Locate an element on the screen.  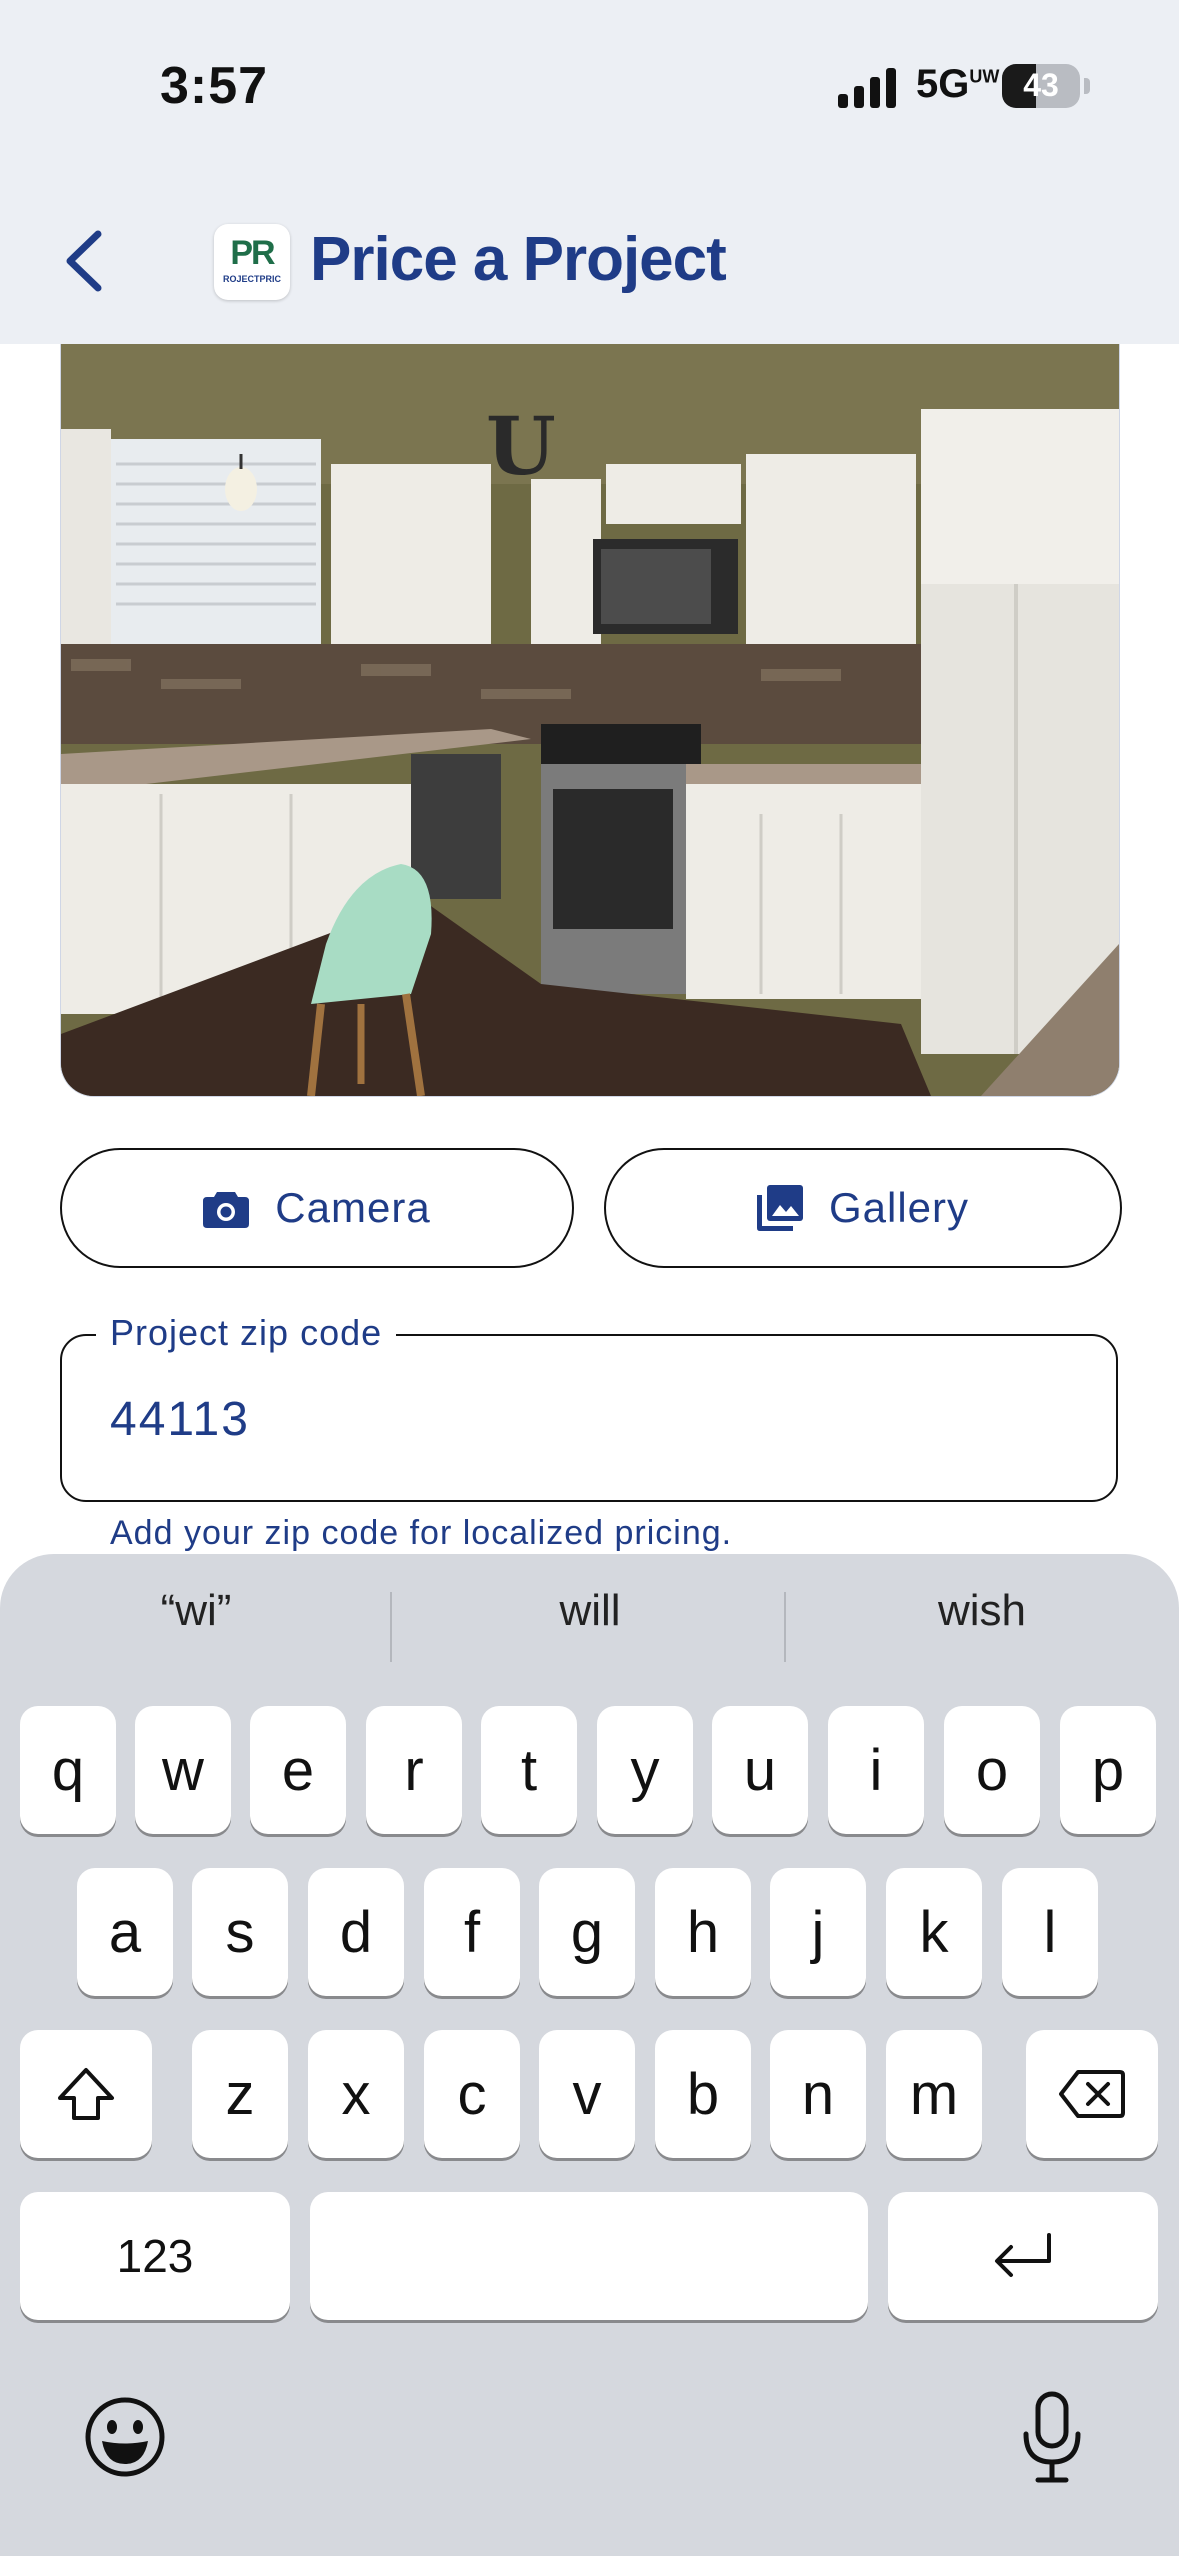
key-i: i is located at coordinates (876, 1770).